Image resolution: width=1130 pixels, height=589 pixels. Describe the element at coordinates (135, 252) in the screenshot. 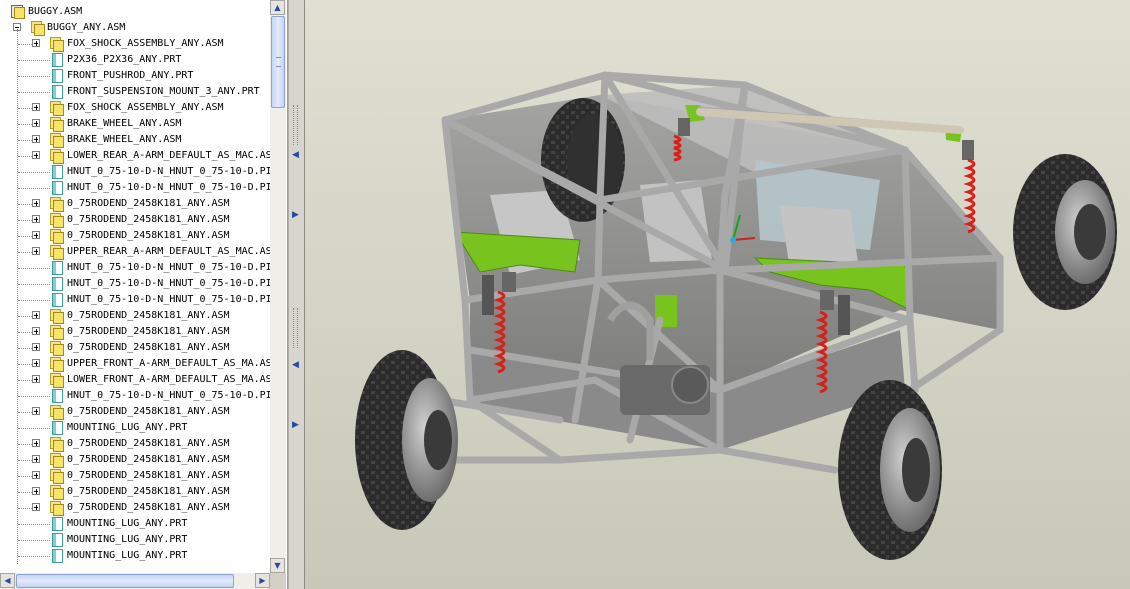

I see `tree-item-row: UPPER_REAR_A-ARM_DEFAULT_AS_MAC.AS` at that location.